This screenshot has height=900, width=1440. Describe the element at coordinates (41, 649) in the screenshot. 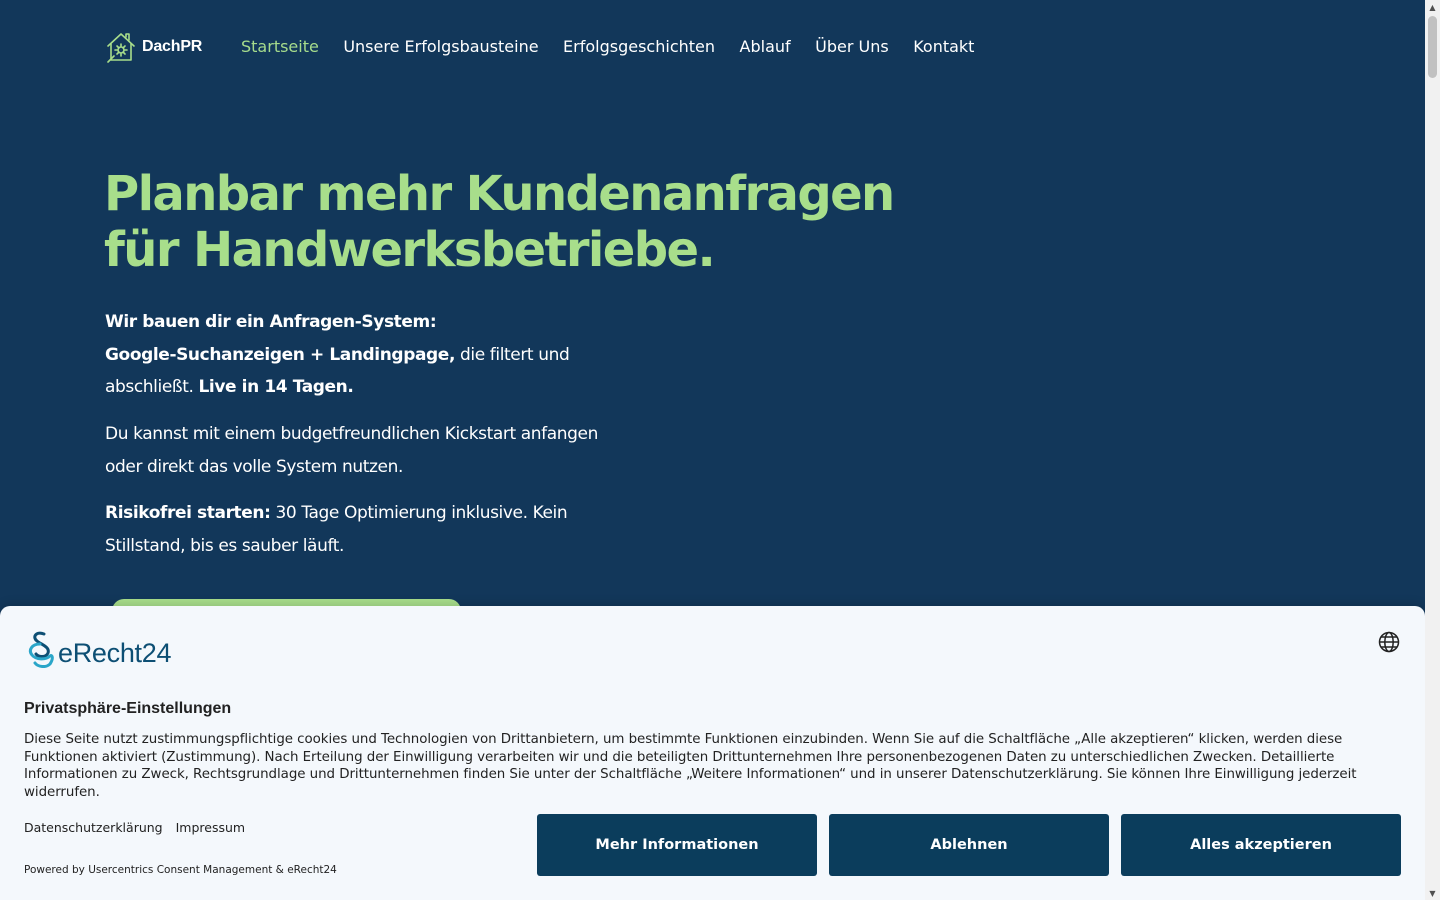

I see `paragraph-icon` at that location.